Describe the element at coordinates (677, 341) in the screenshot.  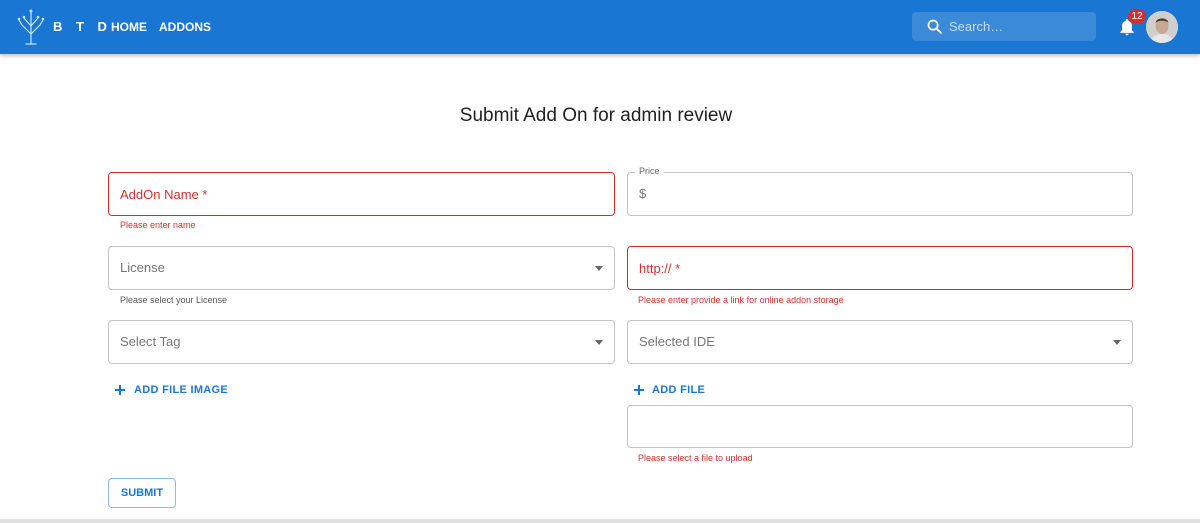
I see `ide-select-label: Selected IDE` at that location.